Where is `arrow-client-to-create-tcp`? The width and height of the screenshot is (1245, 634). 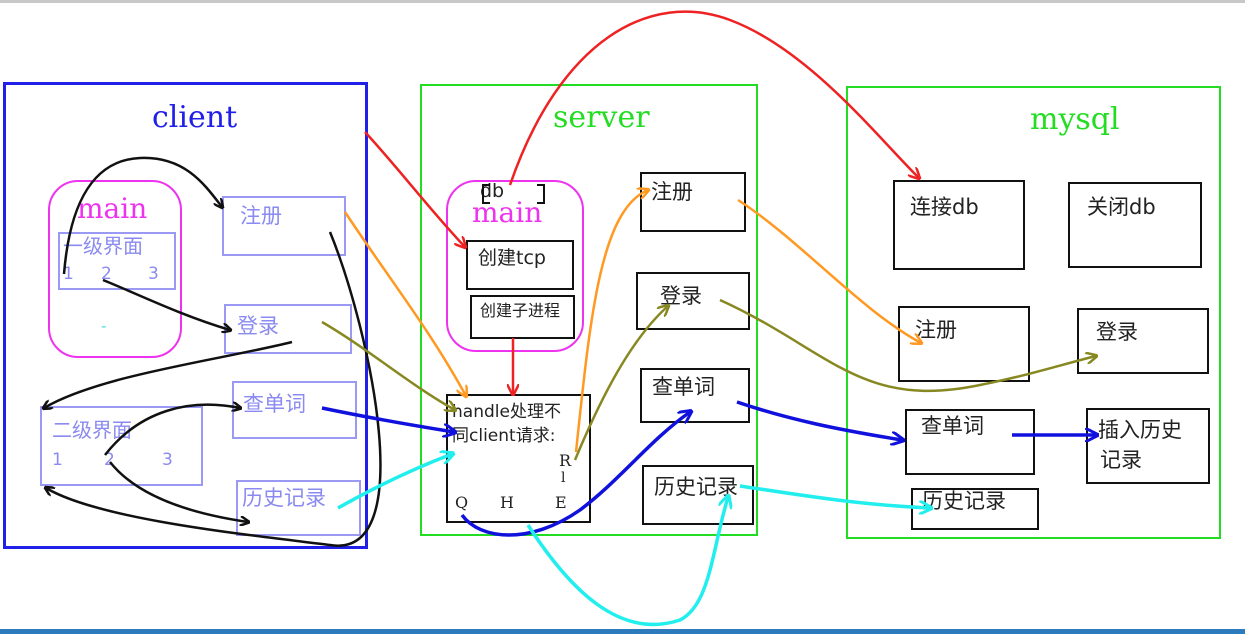 arrow-client-to-create-tcp is located at coordinates (414, 189).